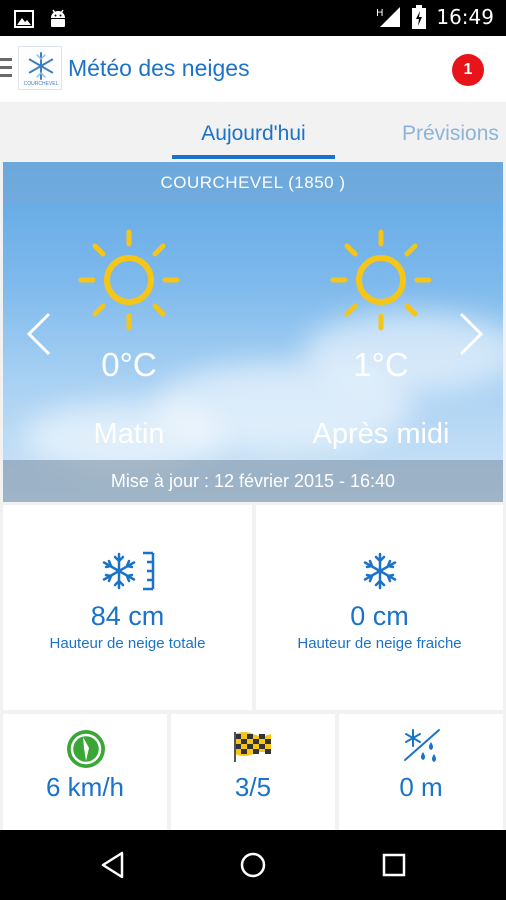  Describe the element at coordinates (40, 68) in the screenshot. I see `app-logo: COURCHEVEL` at that location.